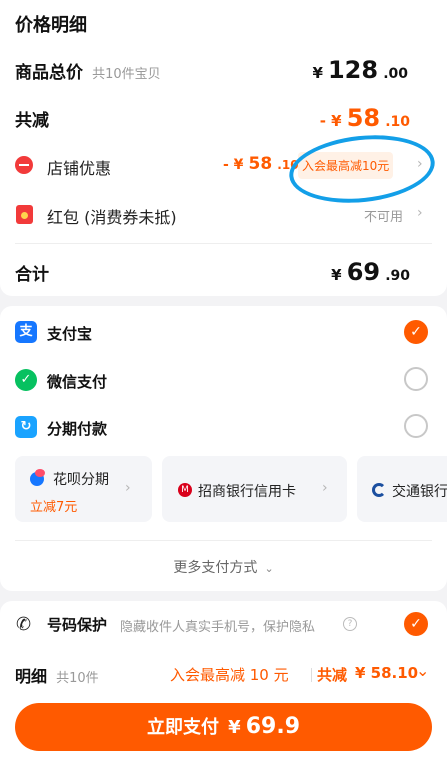 This screenshot has width=447, height=766. Describe the element at coordinates (346, 165) in the screenshot. I see `membership-badge: 入会最高减10元` at that location.